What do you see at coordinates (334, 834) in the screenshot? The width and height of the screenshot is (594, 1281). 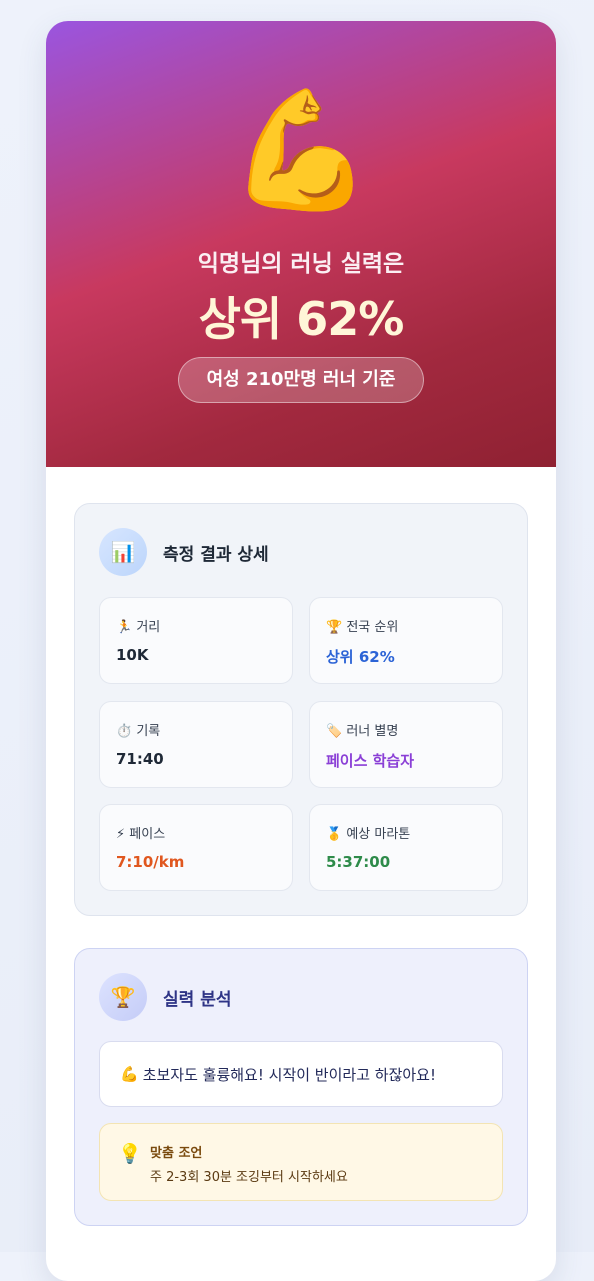 I see `medal-icon: 🥇` at bounding box center [334, 834].